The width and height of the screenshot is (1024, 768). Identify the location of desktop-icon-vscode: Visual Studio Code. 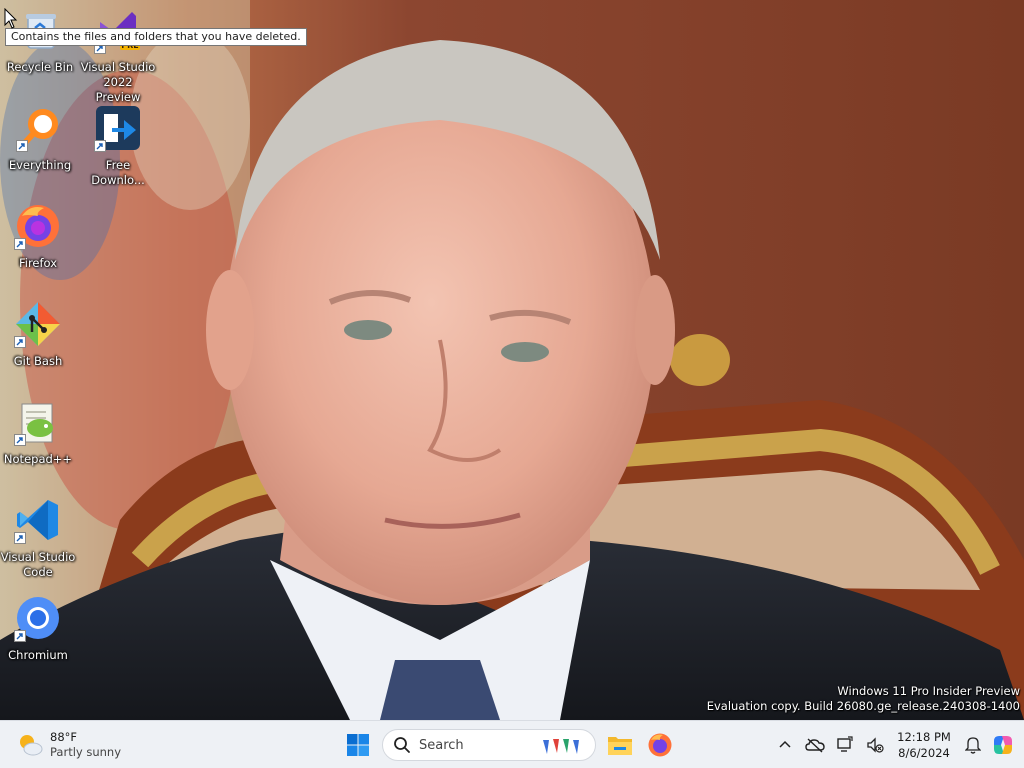
(38, 535).